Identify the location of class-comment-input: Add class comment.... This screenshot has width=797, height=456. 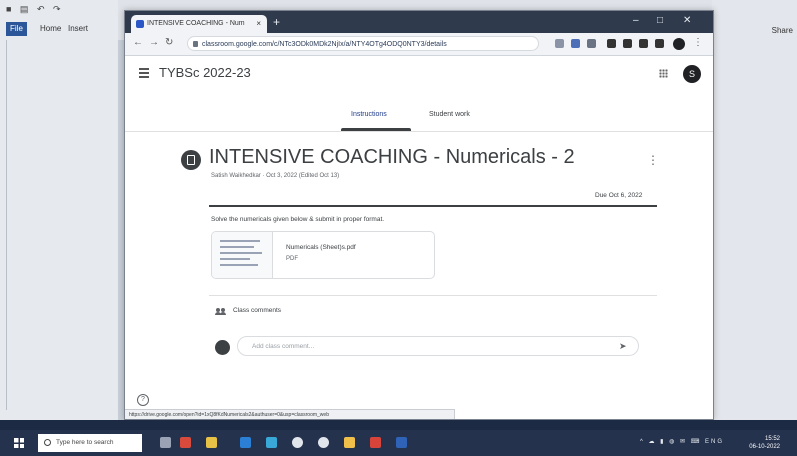
(438, 346).